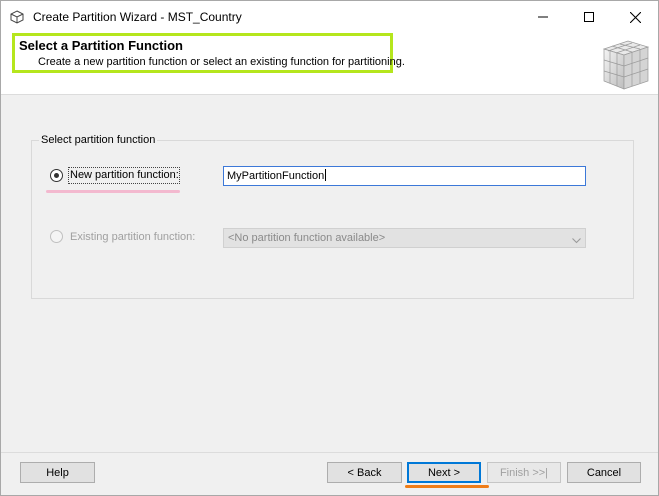 This screenshot has width=659, height=496. I want to click on existing-function-select: <No partition function available>, so click(404, 238).